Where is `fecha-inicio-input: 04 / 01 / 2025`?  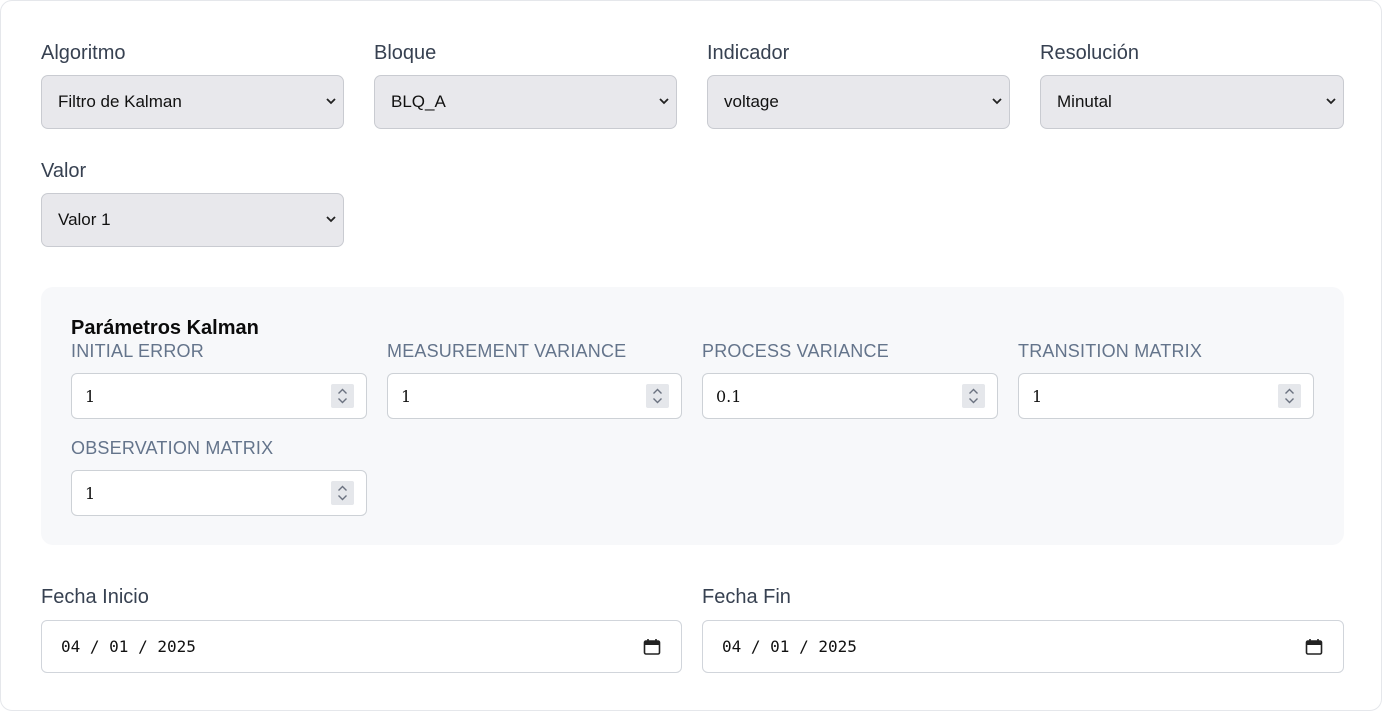
fecha-inicio-input: 04 / 01 / 2025 is located at coordinates (361, 646).